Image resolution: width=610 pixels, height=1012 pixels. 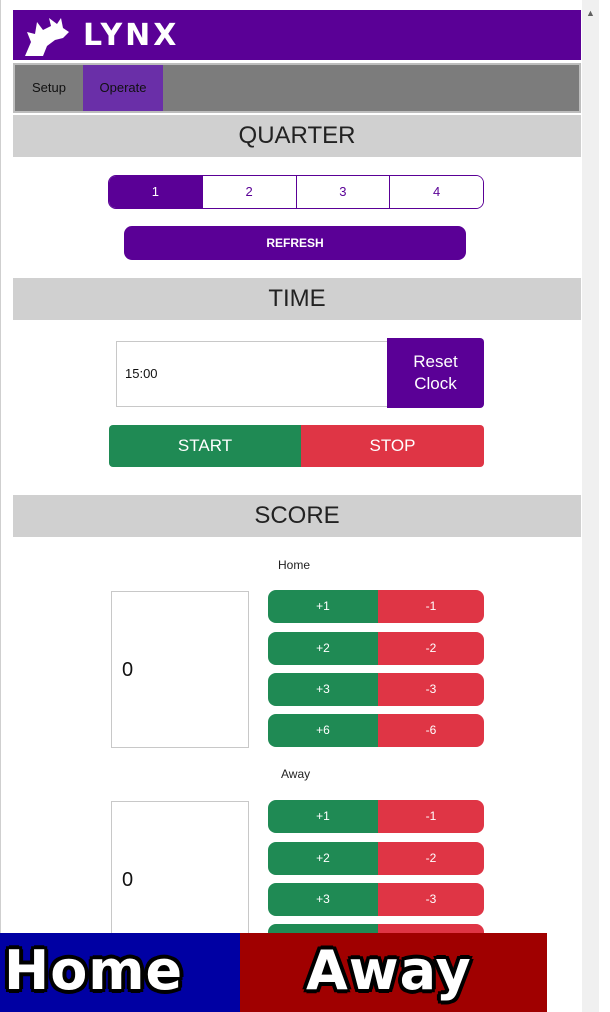 What do you see at coordinates (323, 816) in the screenshot?
I see `away-plus-1-button: +1` at bounding box center [323, 816].